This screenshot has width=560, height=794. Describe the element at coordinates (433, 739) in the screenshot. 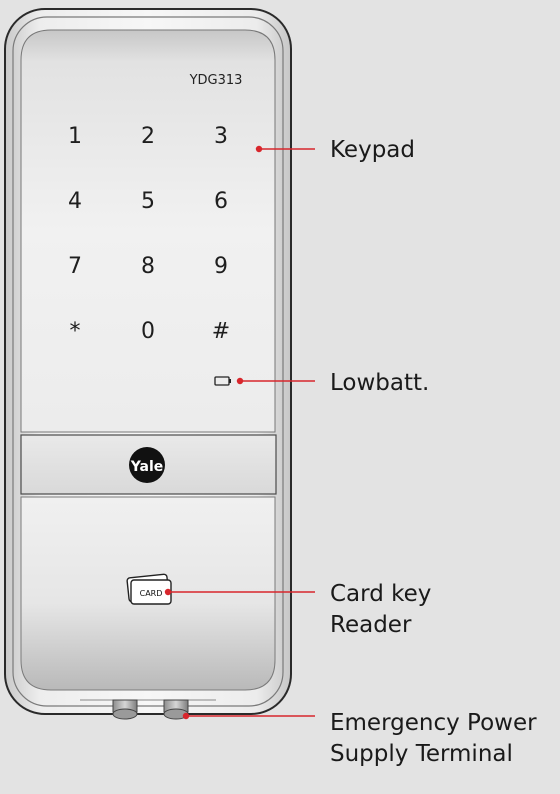

I see `power-terminal-label: Emergency Power Supply Terminal` at that location.